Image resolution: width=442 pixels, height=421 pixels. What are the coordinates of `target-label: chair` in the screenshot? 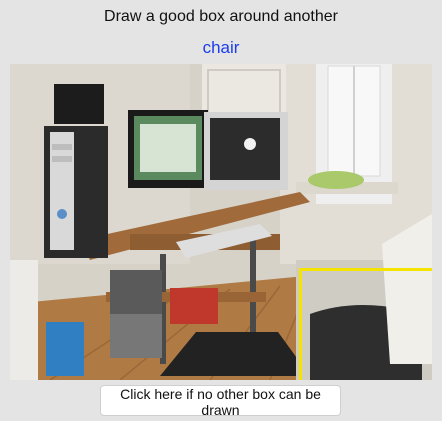 It's located at (221, 47).